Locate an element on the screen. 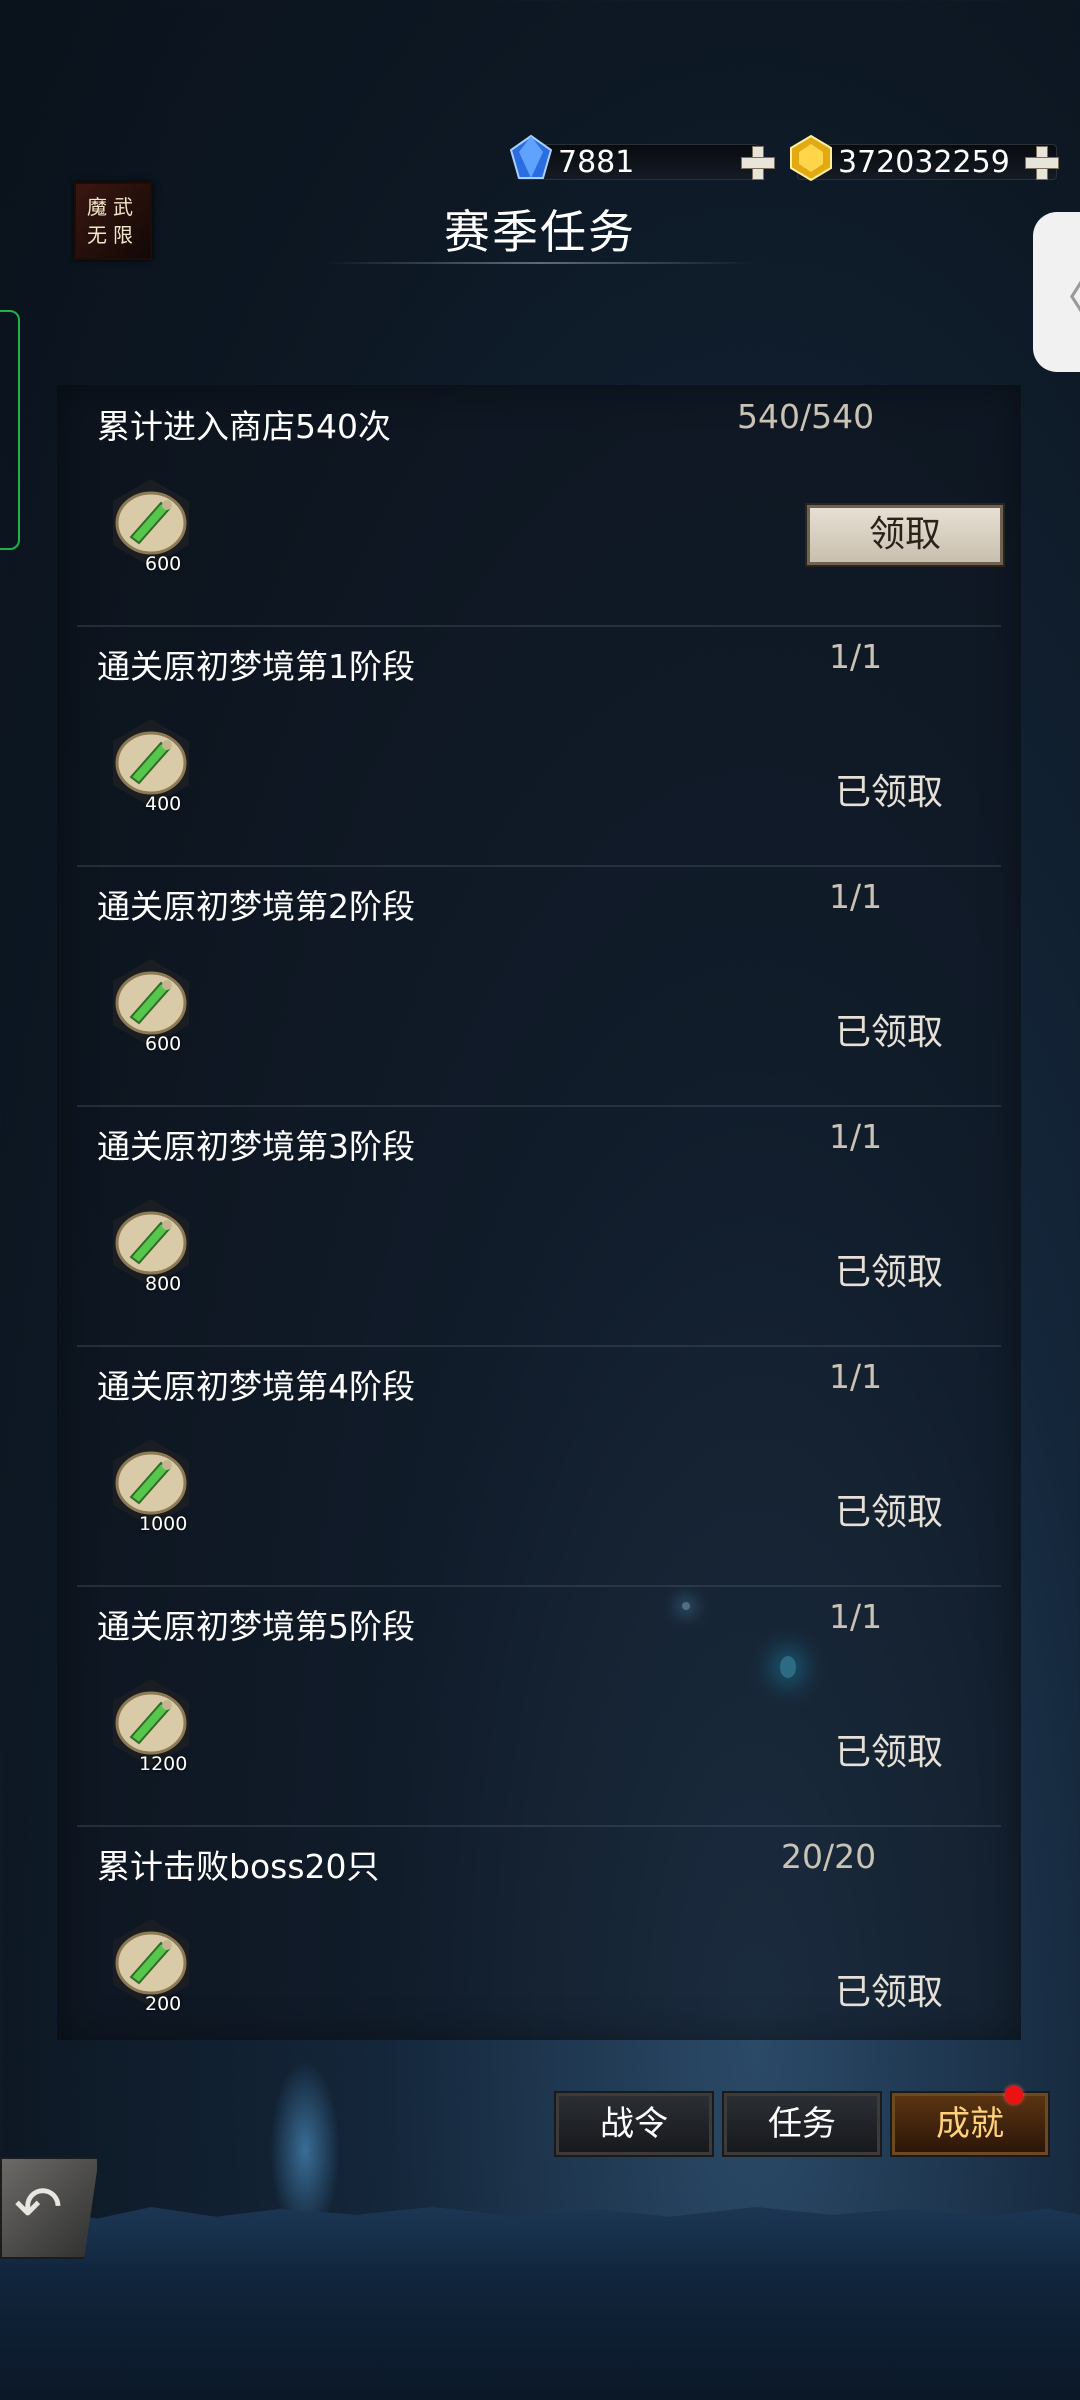 The width and height of the screenshot is (1080, 2400). reward-count: 1200 is located at coordinates (163, 1764).